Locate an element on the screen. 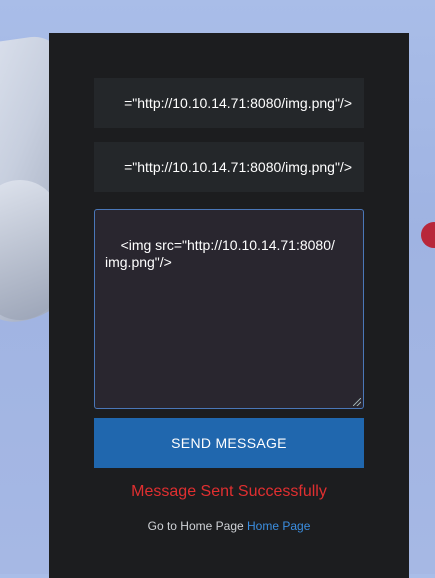 Image resolution: width=435 pixels, height=578 pixels. resize-grip-icon is located at coordinates (357, 402).